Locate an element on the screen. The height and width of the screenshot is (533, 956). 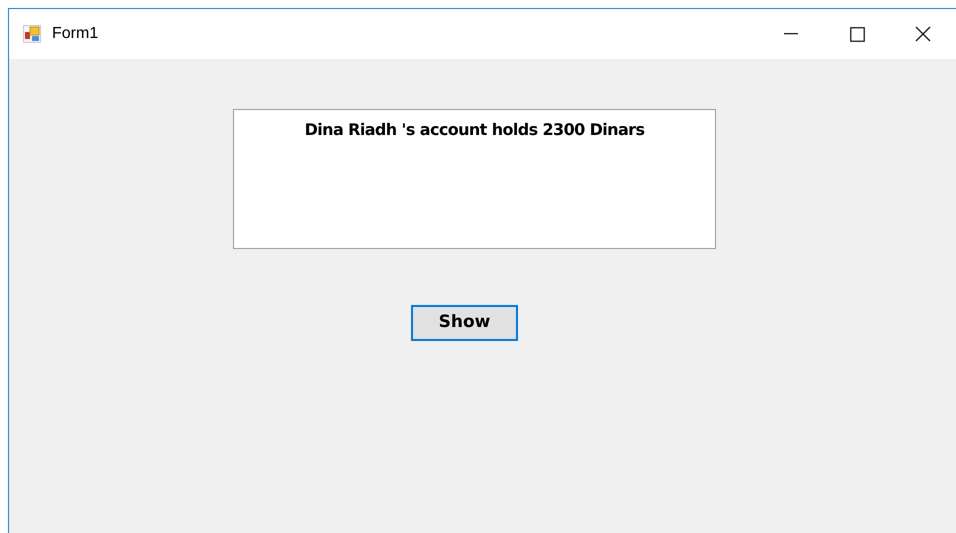
window-title: Form1 is located at coordinates (75, 34).